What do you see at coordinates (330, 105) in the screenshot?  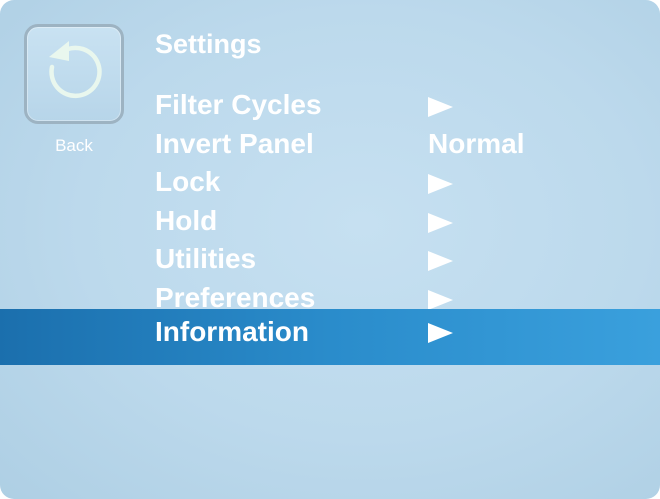 I see `menu-item-filter-cycles: Filter Cycles` at bounding box center [330, 105].